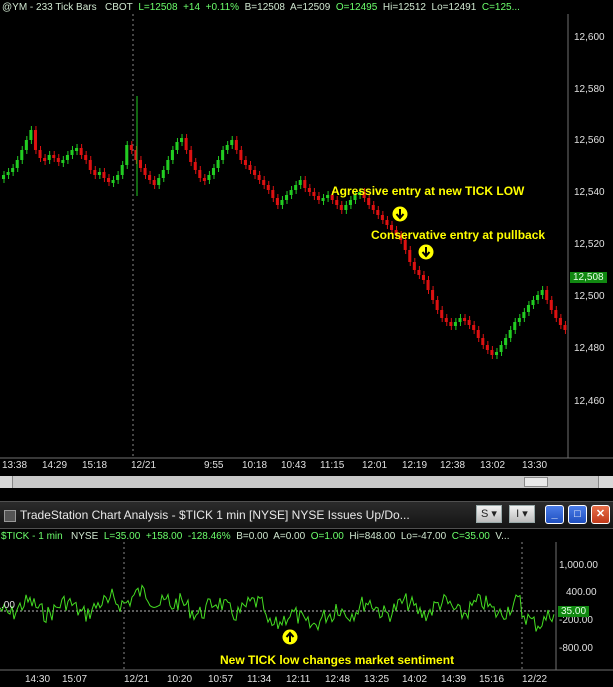 Image resolution: width=613 pixels, height=687 pixels. I want to click on close-button: ✕, so click(600, 514).